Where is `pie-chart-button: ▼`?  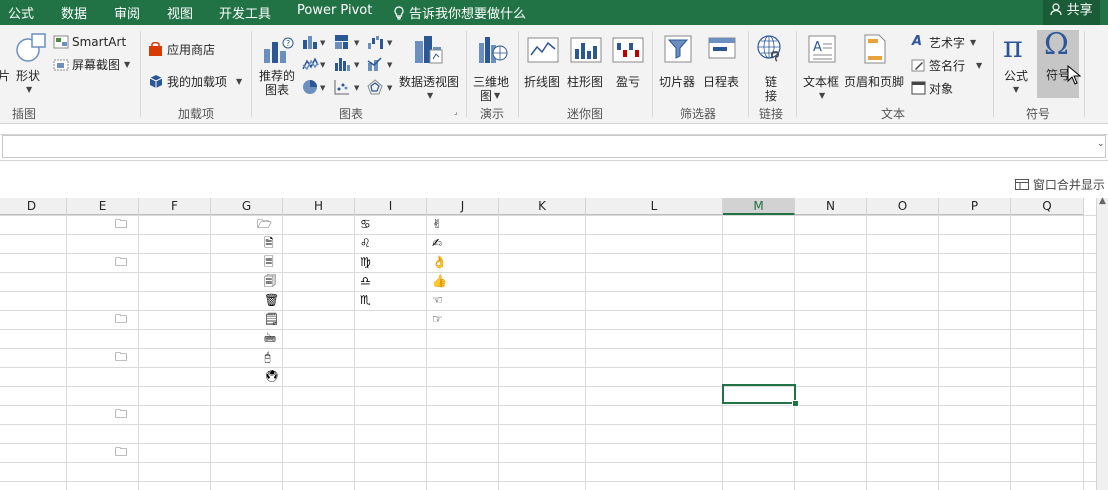
pie-chart-button: ▼ is located at coordinates (315, 87).